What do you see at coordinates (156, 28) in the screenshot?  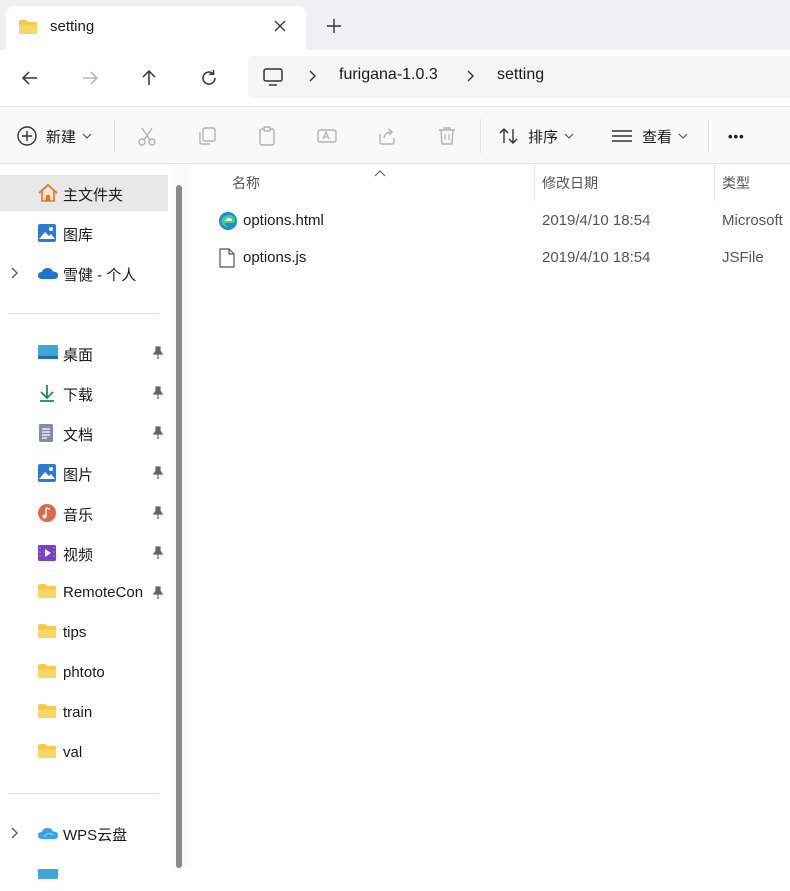 I see `tab-setting: setting` at bounding box center [156, 28].